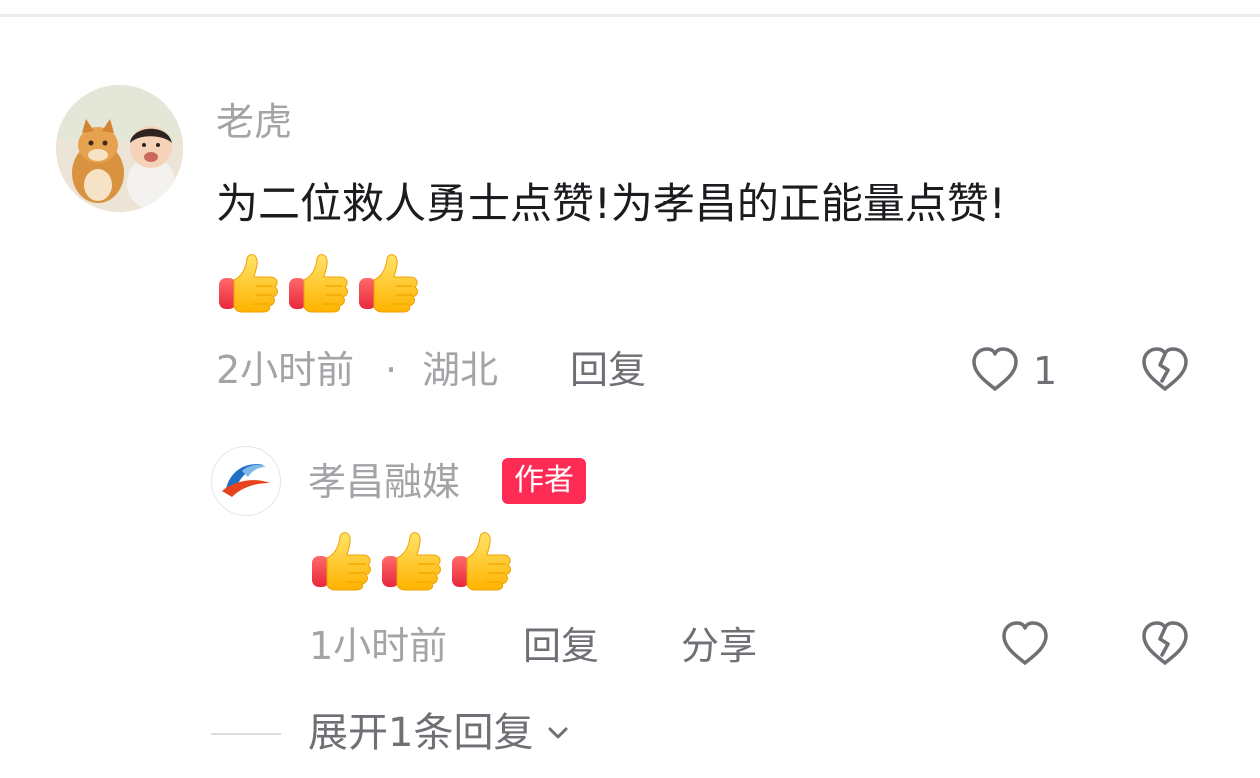 The width and height of the screenshot is (1260, 778). I want to click on expand-replies-label: 展开1条回复, so click(421, 733).